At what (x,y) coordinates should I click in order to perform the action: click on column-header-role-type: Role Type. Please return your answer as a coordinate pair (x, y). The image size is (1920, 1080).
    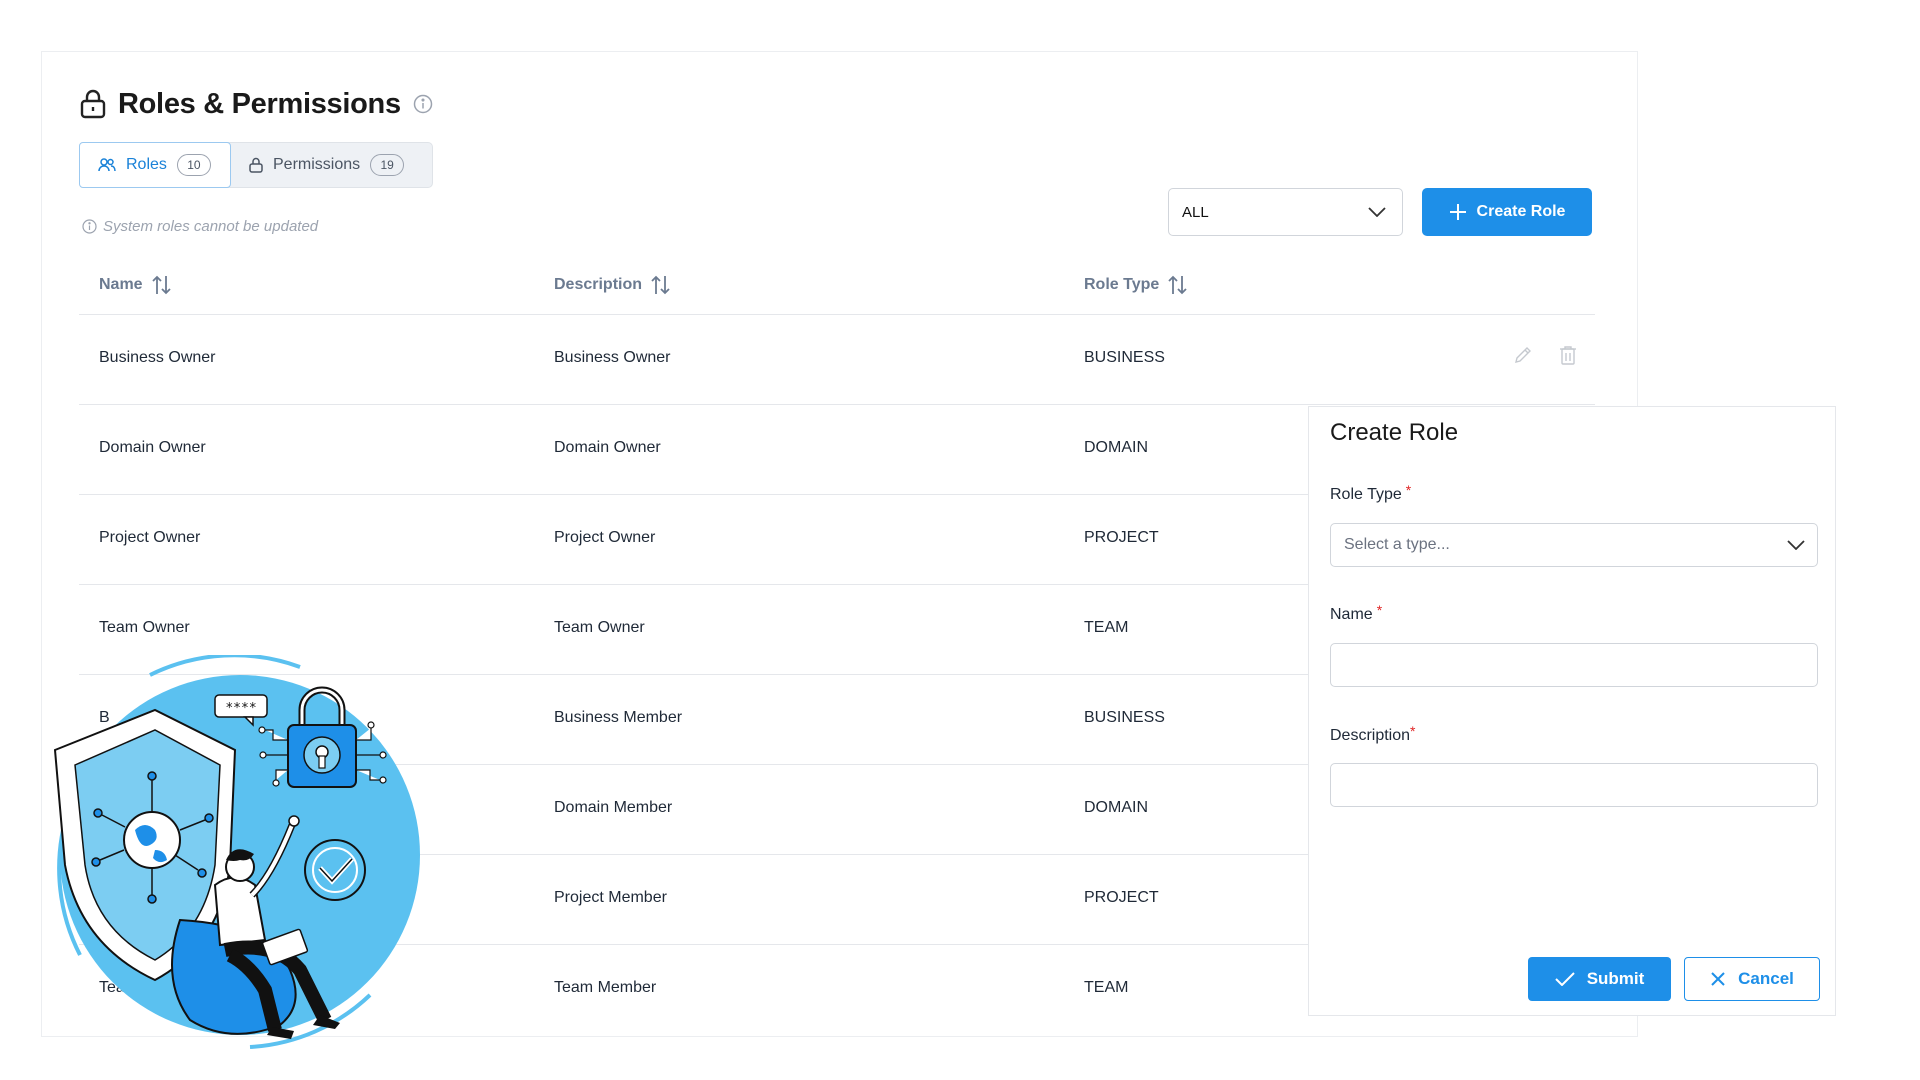
    Looking at the image, I should click on (1136, 285).